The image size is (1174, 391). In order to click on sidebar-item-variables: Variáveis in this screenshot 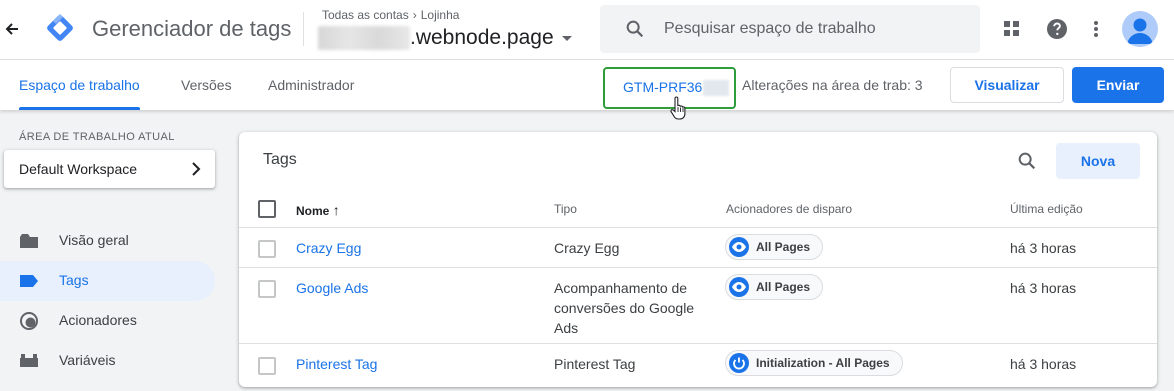, I will do `click(107, 361)`.